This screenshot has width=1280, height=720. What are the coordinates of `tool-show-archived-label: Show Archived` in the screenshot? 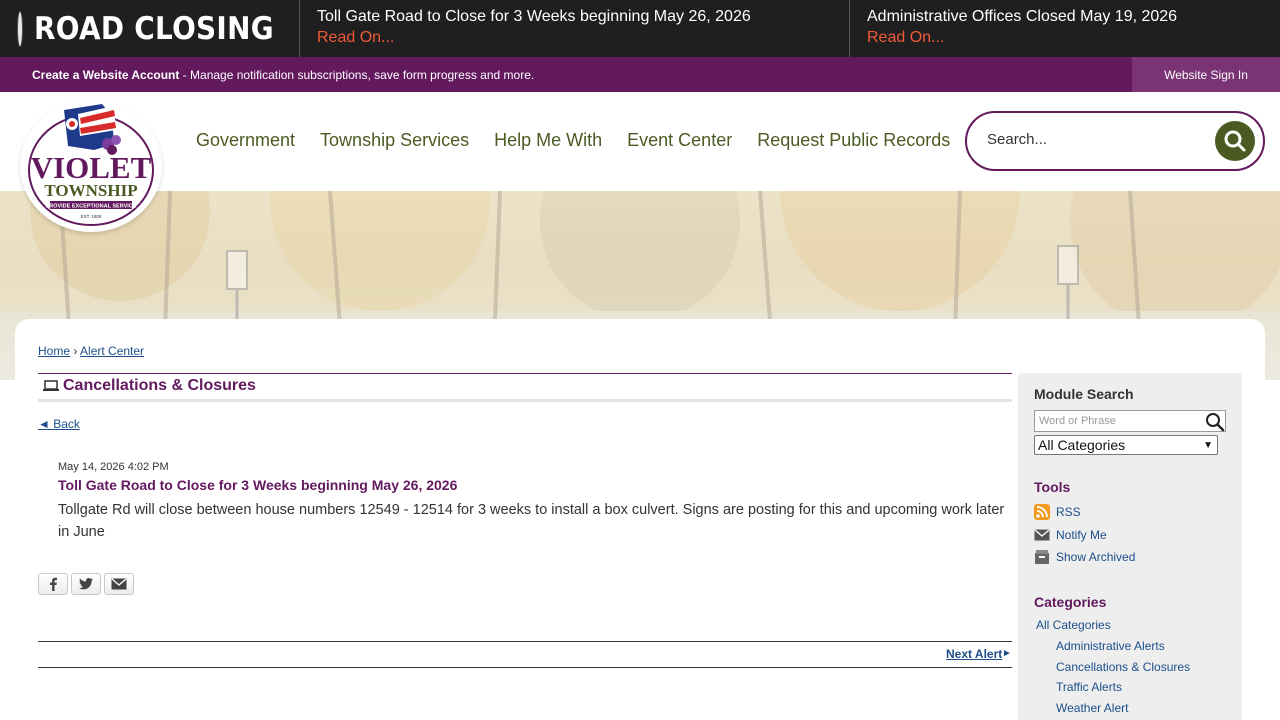 It's located at (1096, 557).